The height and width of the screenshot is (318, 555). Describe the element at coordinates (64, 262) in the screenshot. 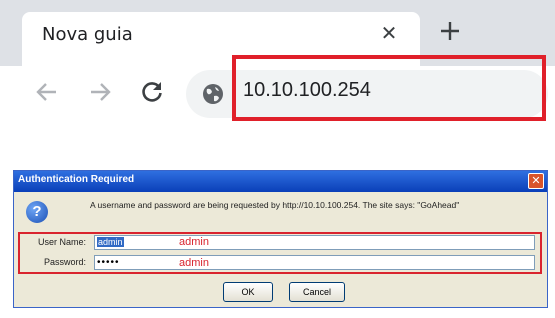

I see `password-label: Password:` at that location.